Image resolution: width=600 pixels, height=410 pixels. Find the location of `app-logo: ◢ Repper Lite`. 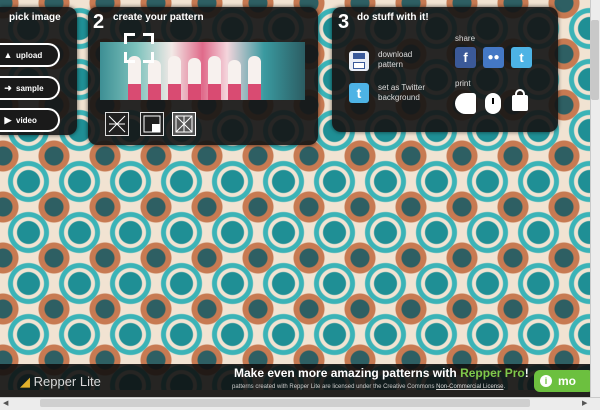

app-logo: ◢ Repper Lite is located at coordinates (60, 381).